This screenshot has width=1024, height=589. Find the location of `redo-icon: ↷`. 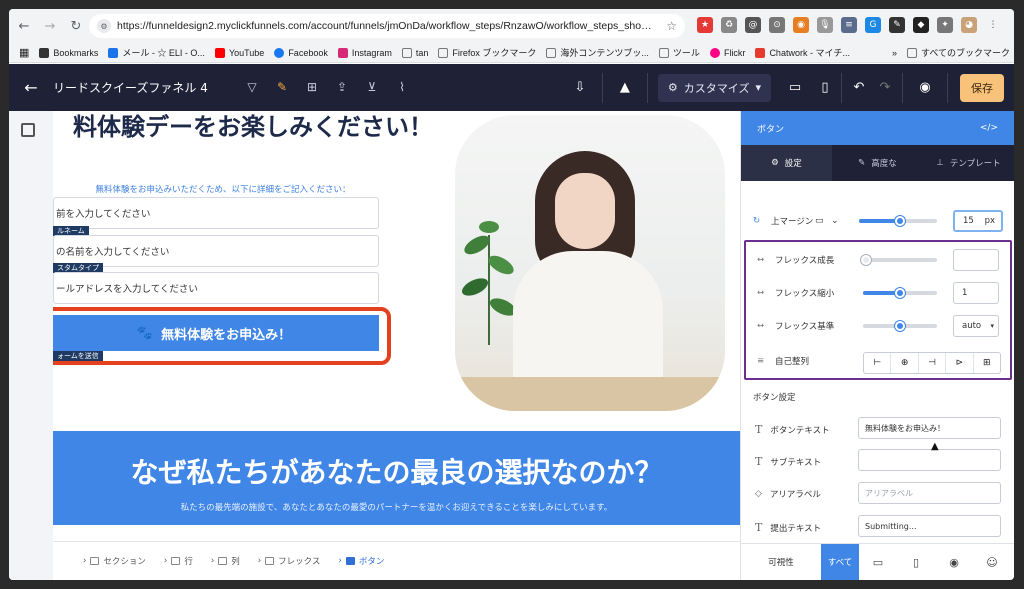

redo-icon: ↷ is located at coordinates (885, 88).